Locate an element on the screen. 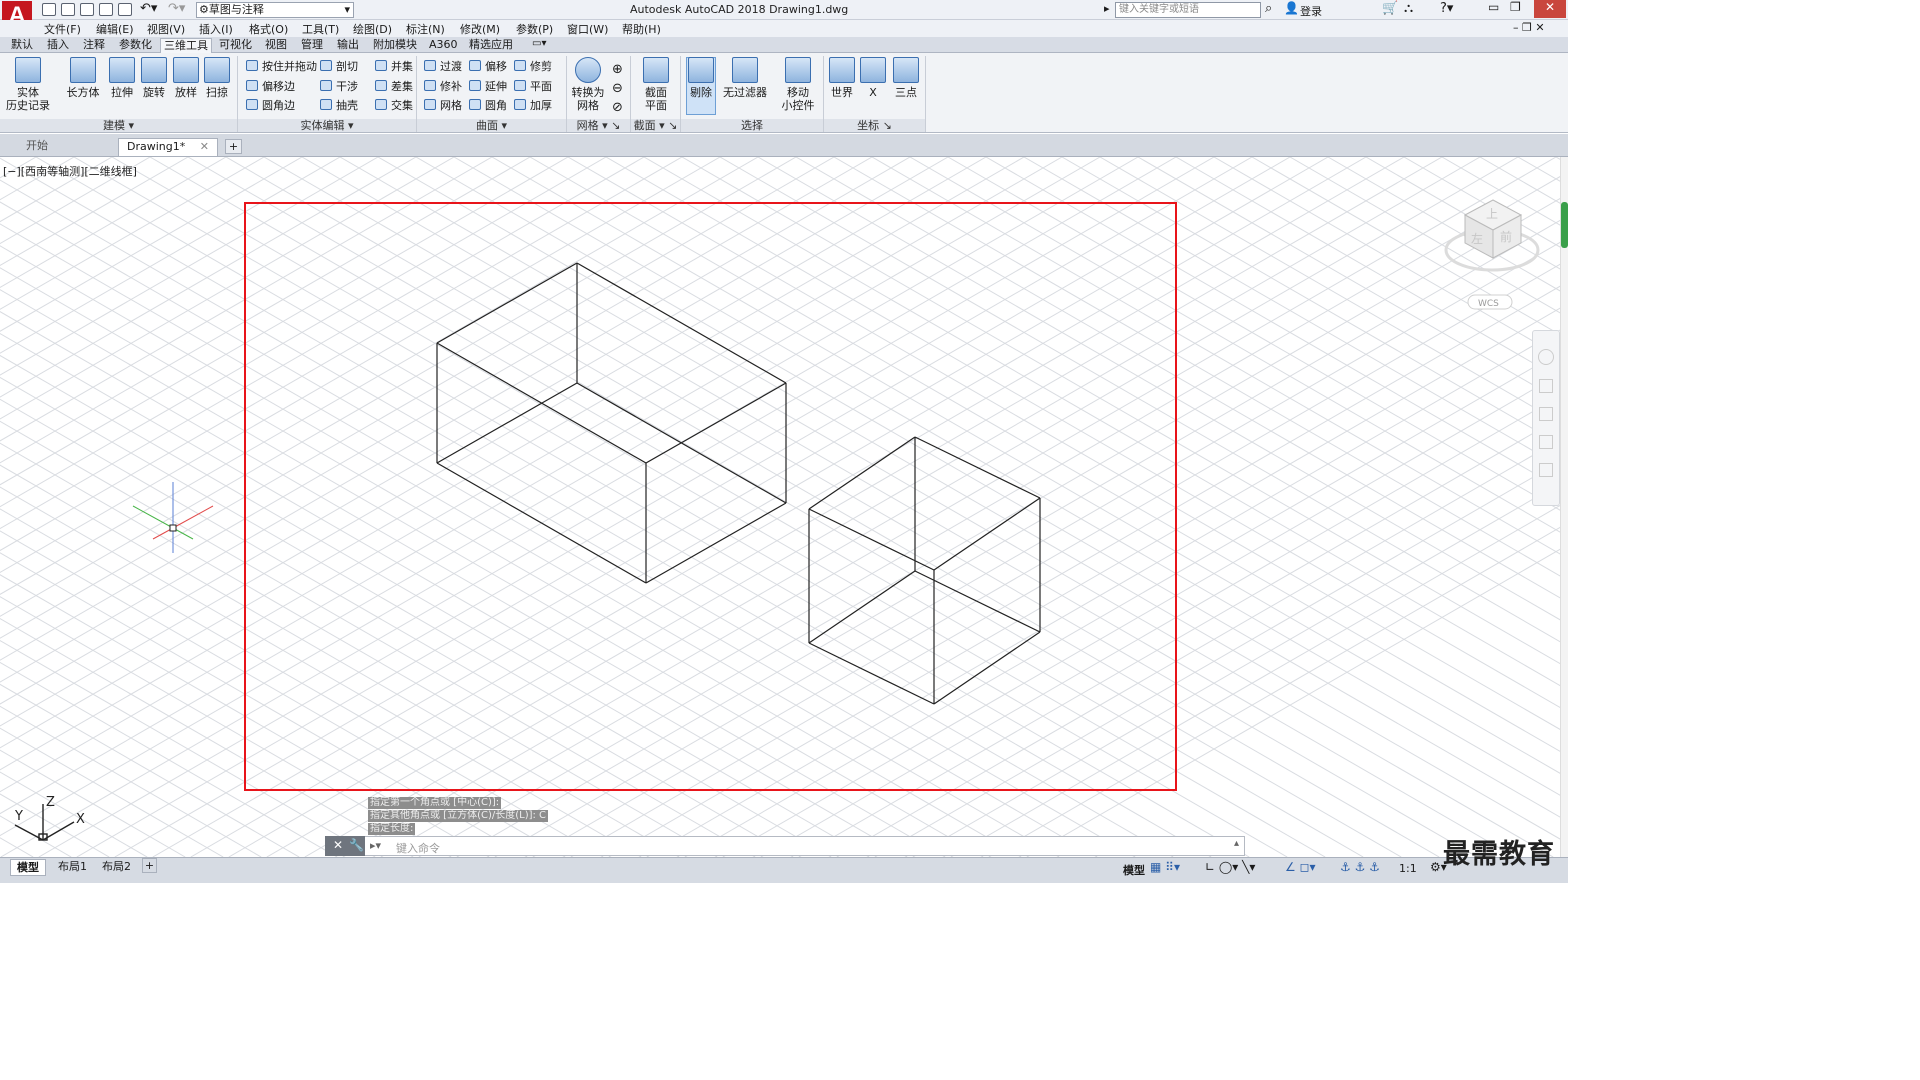  presspull-button: 按住并拖动 is located at coordinates (281, 67).